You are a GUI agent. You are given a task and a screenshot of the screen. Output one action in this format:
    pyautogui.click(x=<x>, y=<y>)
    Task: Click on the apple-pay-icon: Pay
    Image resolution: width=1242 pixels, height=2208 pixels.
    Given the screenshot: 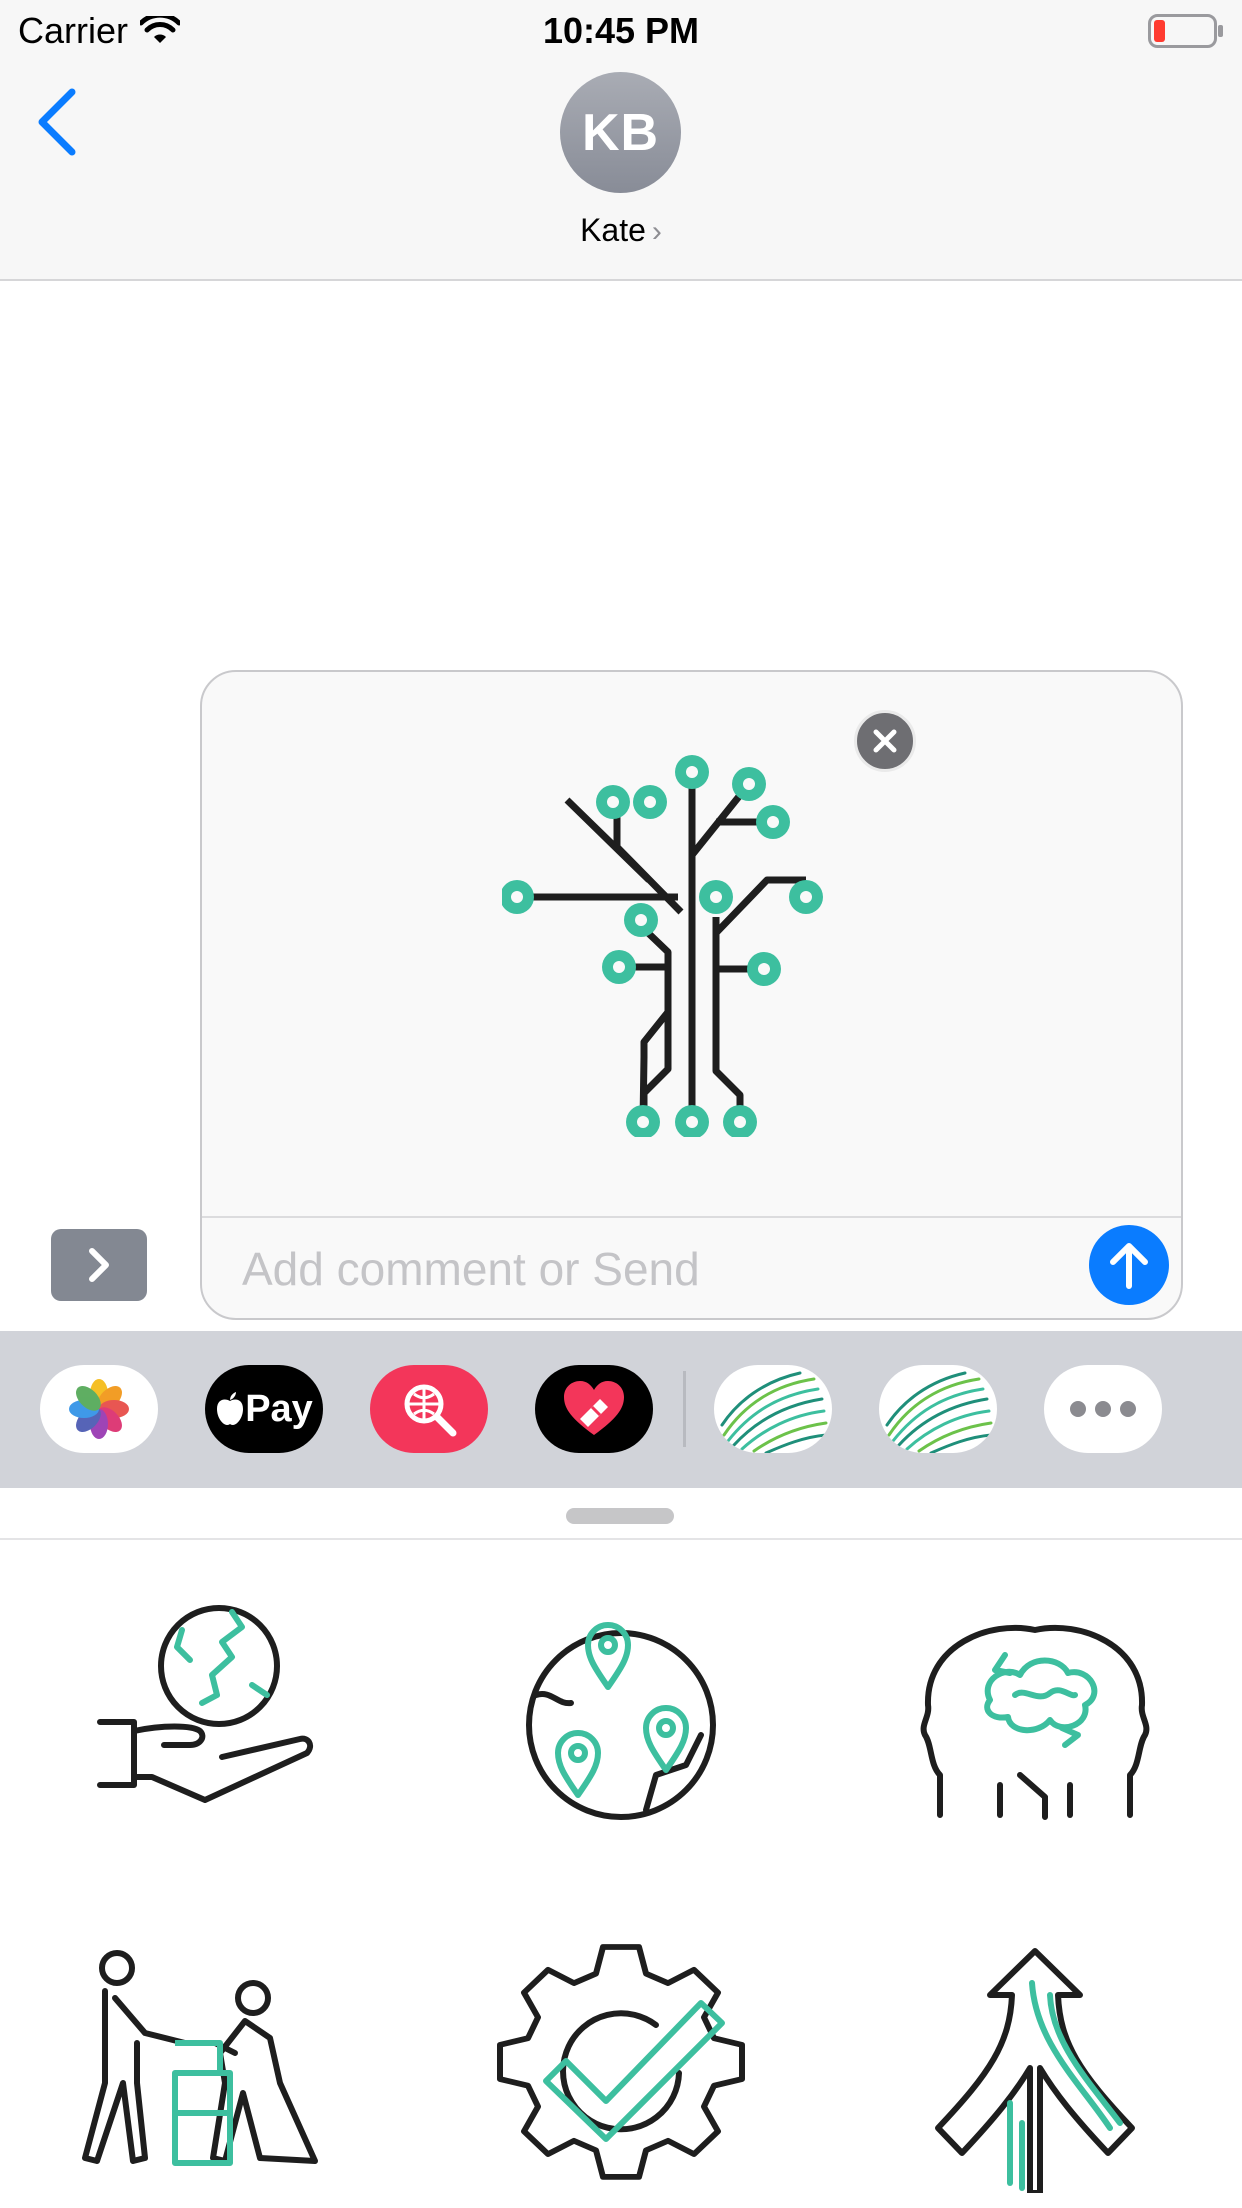 What is the action you would take?
    pyautogui.click(x=264, y=1409)
    